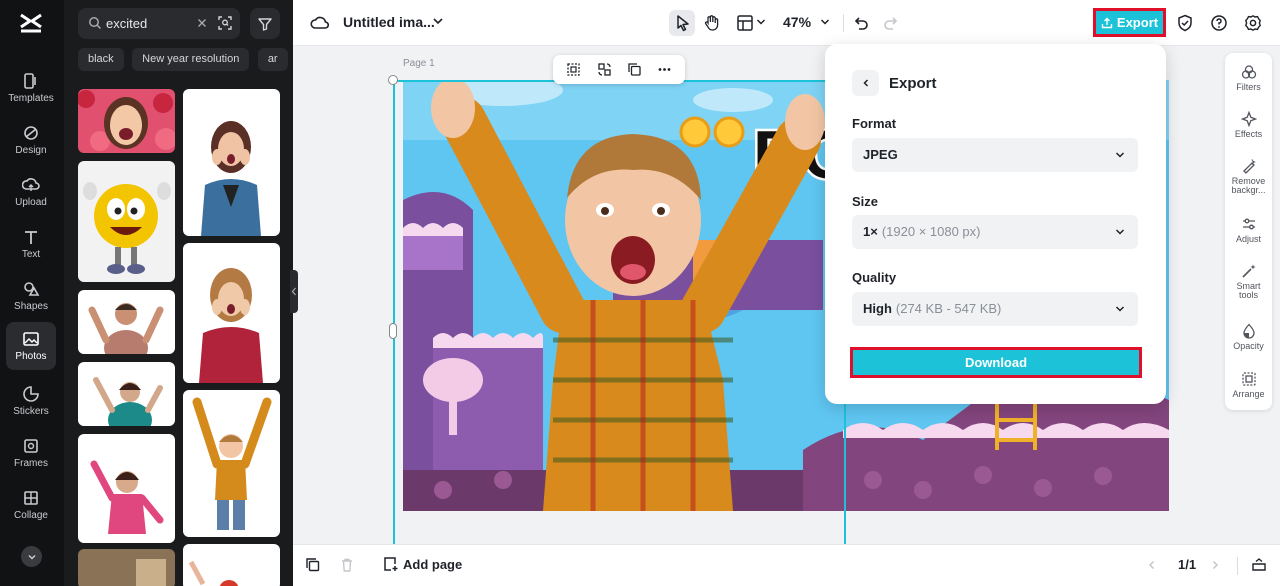 This screenshot has width=1280, height=586. Describe the element at coordinates (320, 23) in the screenshot. I see `cloud-save-icon` at that location.